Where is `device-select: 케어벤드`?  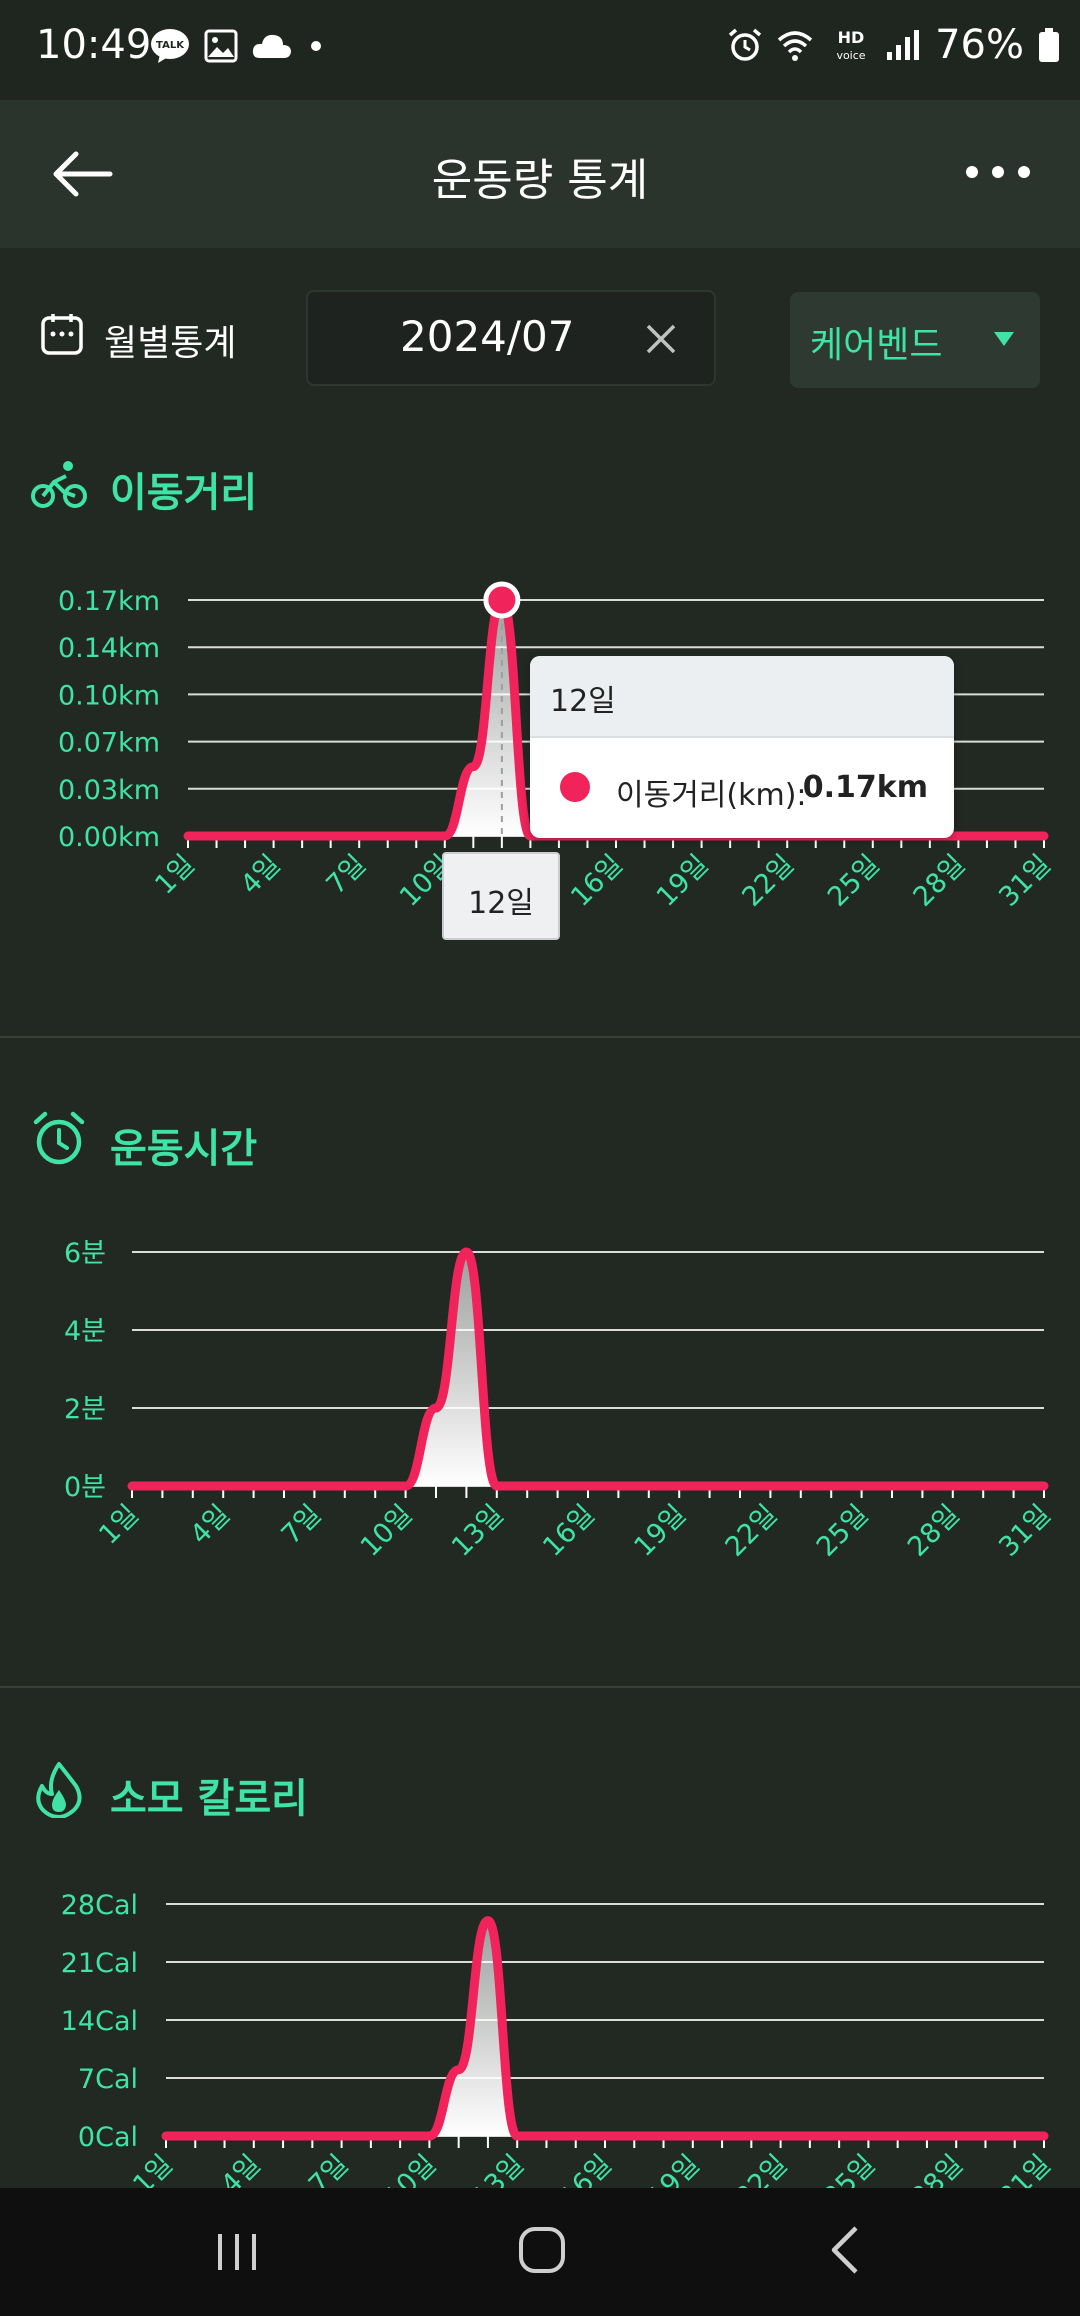 device-select: 케어벤드 is located at coordinates (915, 340).